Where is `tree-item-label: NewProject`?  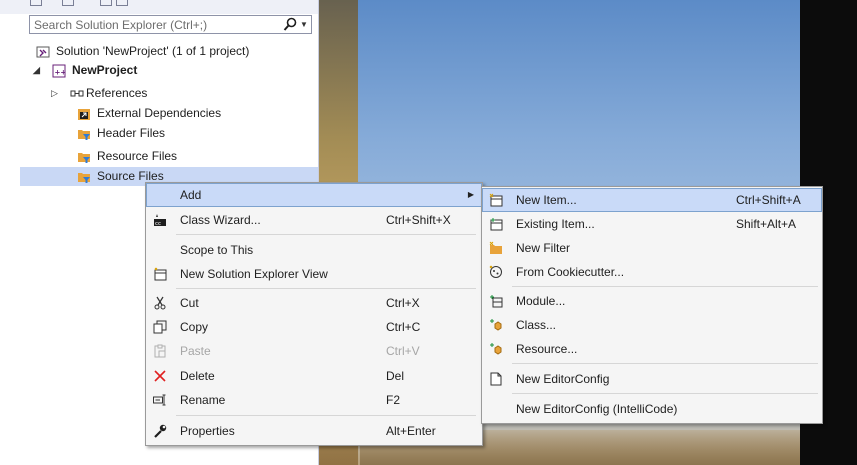 tree-item-label: NewProject is located at coordinates (105, 70).